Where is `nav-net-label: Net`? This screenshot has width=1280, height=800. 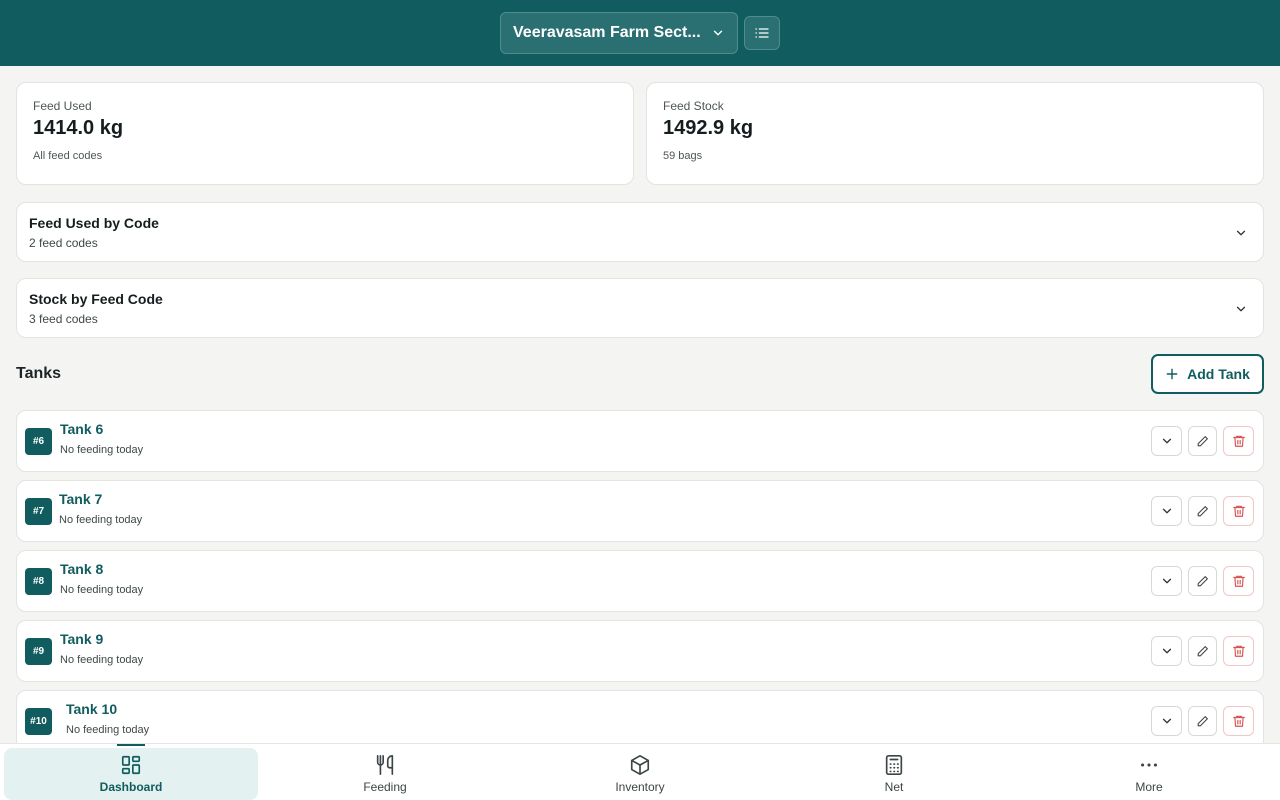
nav-net-label: Net is located at coordinates (894, 787).